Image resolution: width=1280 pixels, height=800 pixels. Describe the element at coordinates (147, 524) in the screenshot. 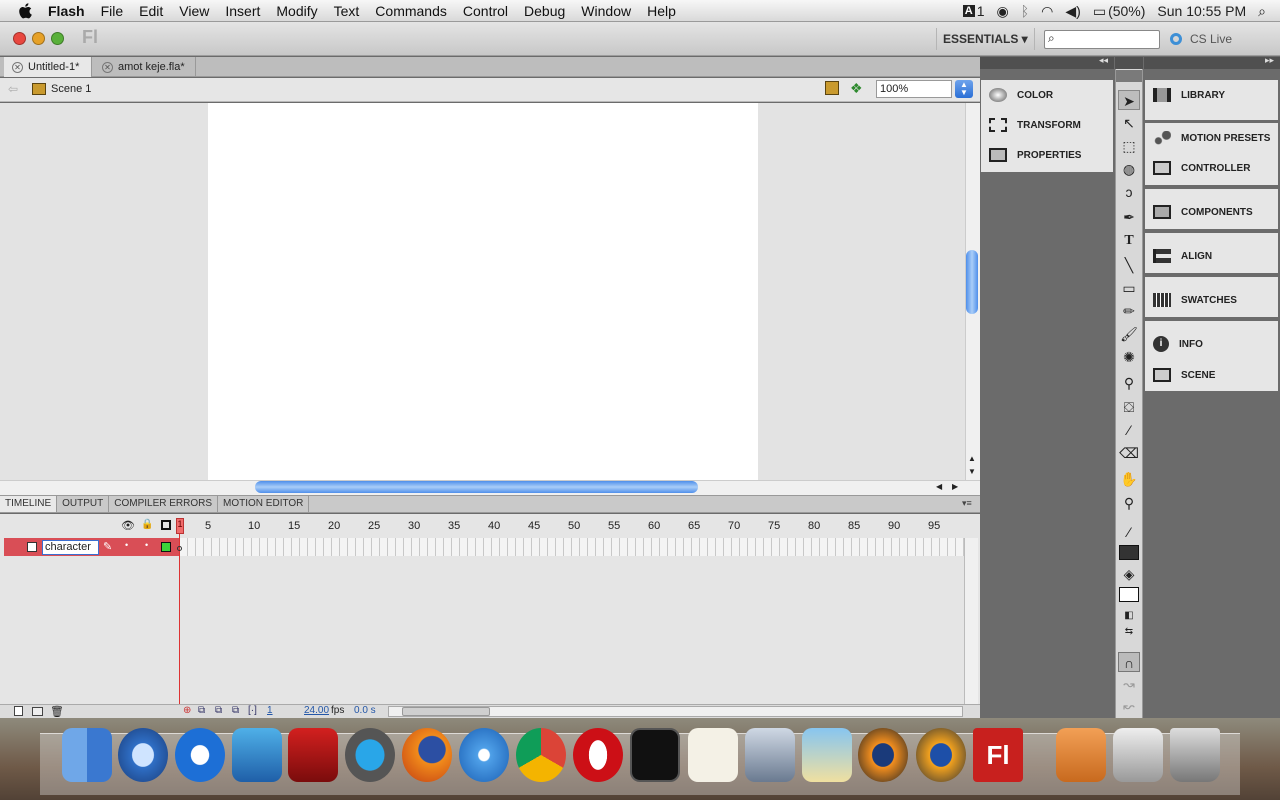

I see `lock-all-icon: 🔒` at that location.